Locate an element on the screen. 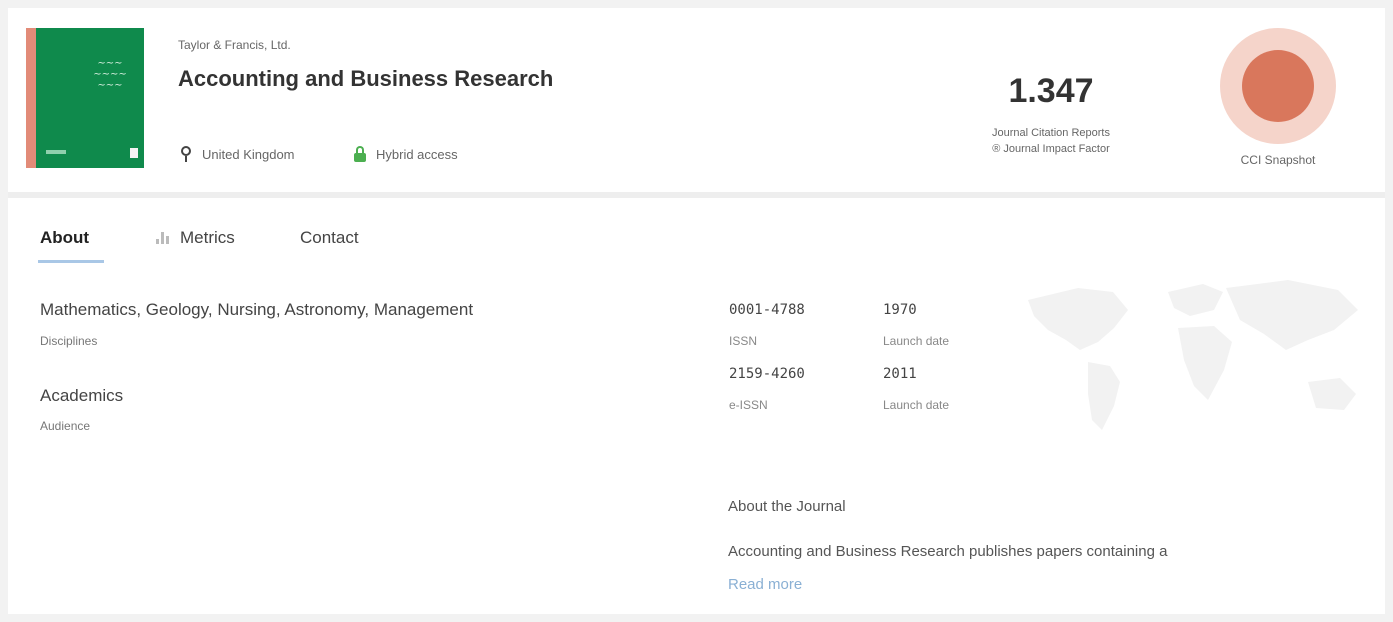 This screenshot has width=1393, height=622. location-pin-icon is located at coordinates (186, 154).